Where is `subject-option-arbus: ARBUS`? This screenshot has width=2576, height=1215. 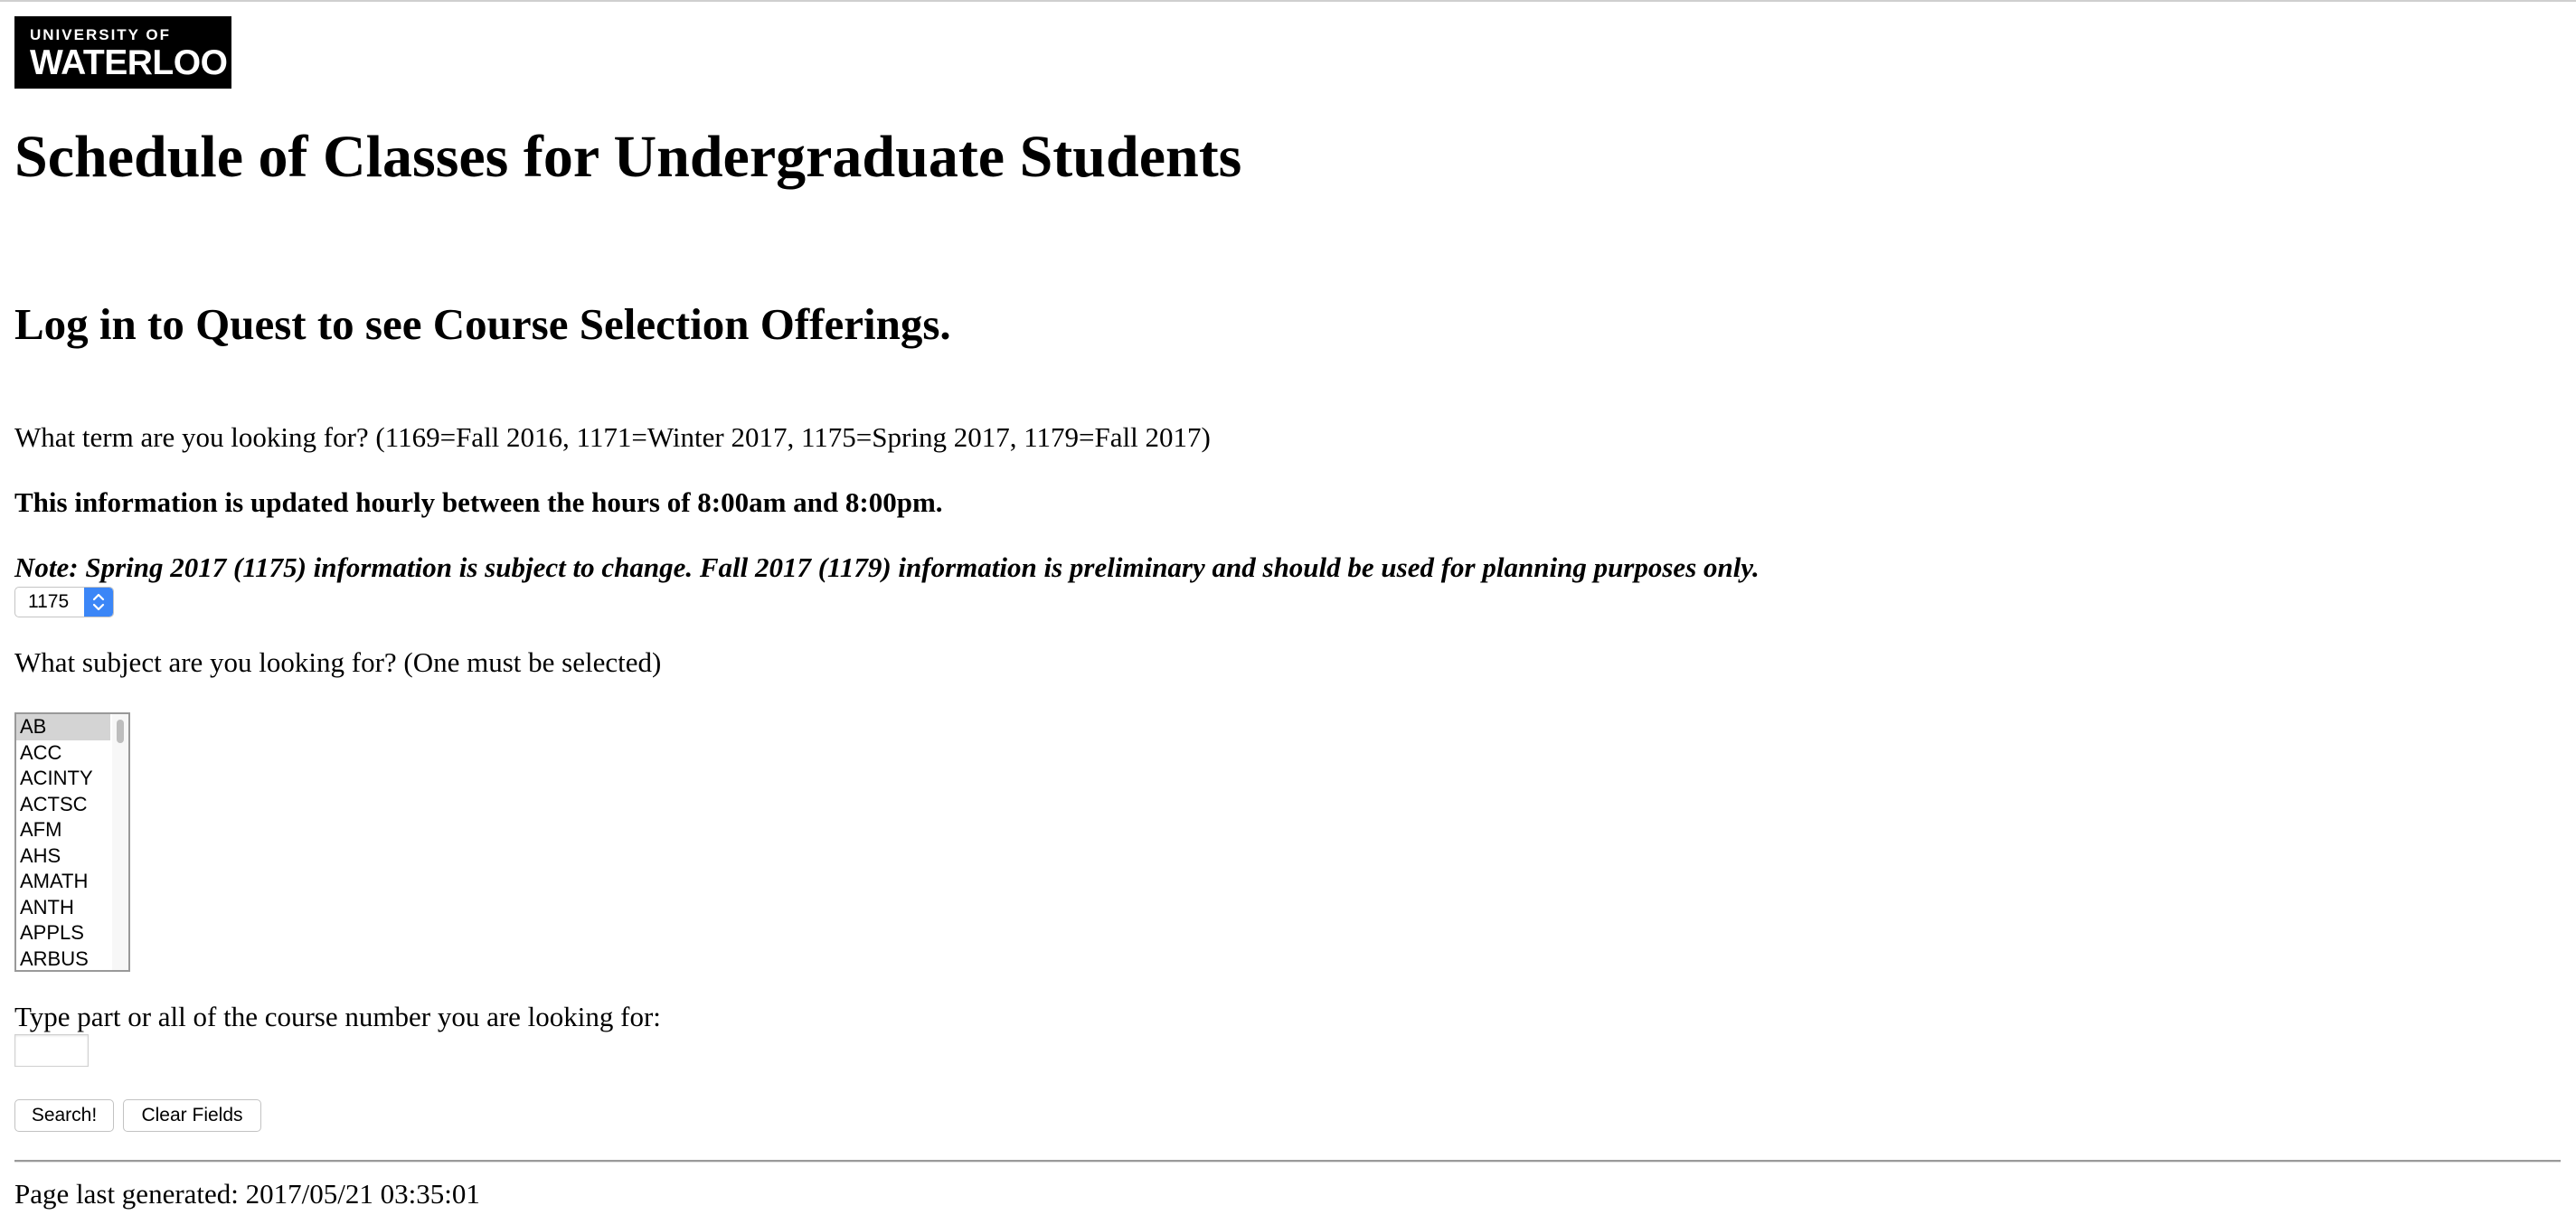 subject-option-arbus: ARBUS is located at coordinates (63, 959).